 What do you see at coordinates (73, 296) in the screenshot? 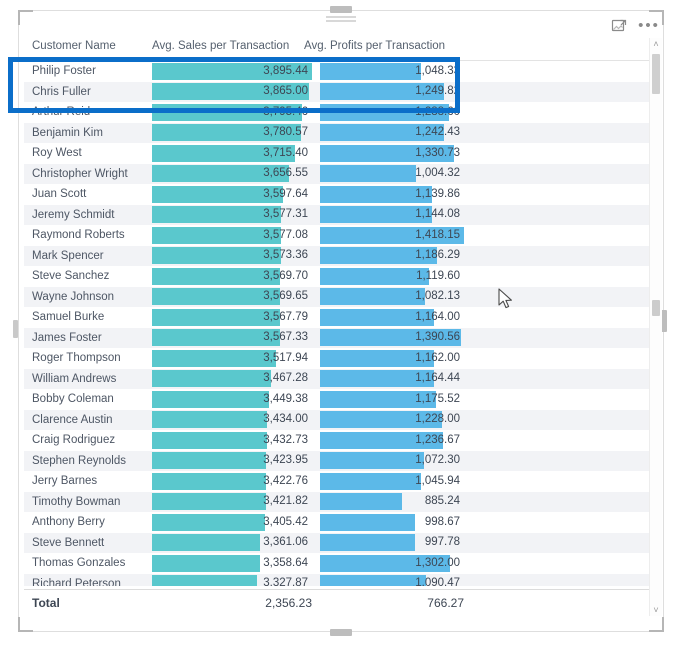
I see `cell-customer-name: Wayne Johnson` at bounding box center [73, 296].